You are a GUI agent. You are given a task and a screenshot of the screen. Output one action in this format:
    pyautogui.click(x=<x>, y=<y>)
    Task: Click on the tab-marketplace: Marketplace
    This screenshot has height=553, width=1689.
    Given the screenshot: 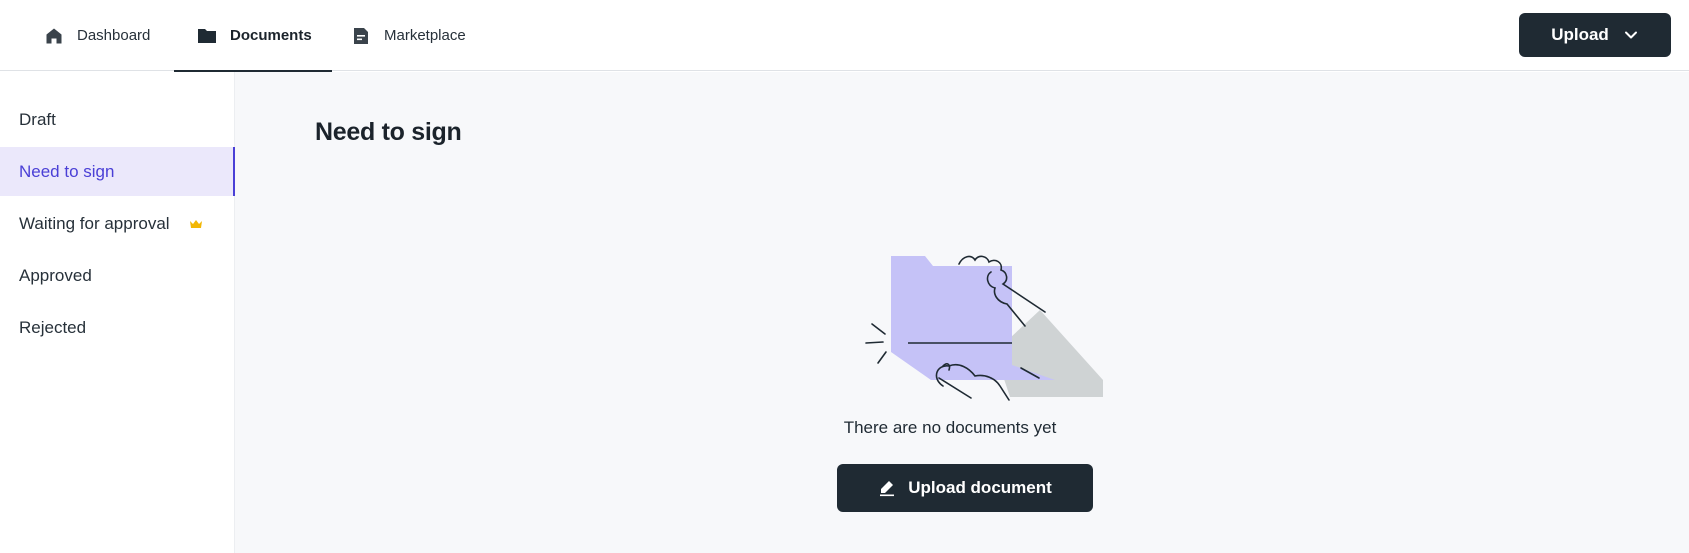 What is the action you would take?
    pyautogui.click(x=408, y=35)
    